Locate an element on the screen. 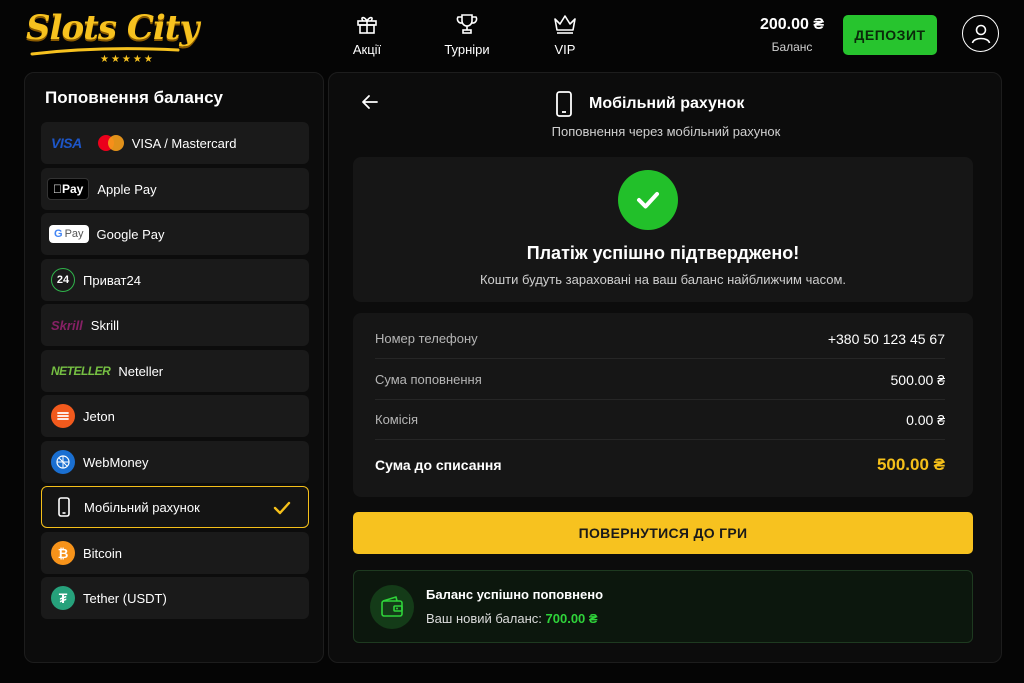 The height and width of the screenshot is (683, 1024). payment-method-bitcoin: ₿ Bitcoin is located at coordinates (175, 553).